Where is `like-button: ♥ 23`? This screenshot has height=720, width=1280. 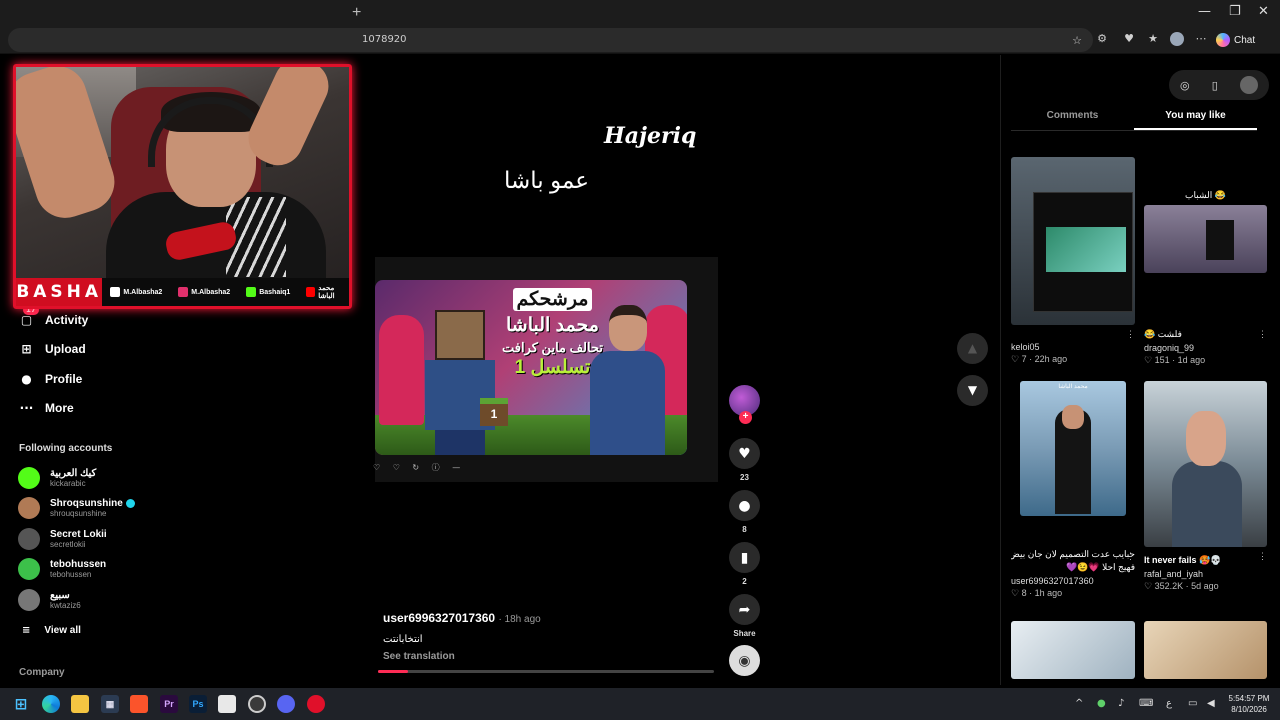 like-button: ♥ 23 is located at coordinates (744, 460).